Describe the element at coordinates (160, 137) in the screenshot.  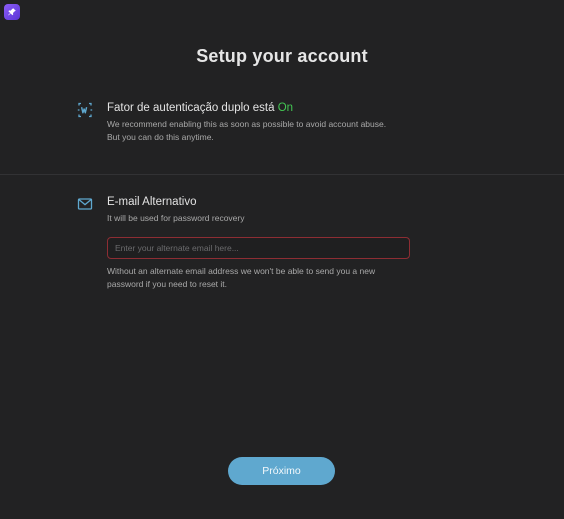
I see `two-factor-description-line2: But you can do this anytime.` at that location.